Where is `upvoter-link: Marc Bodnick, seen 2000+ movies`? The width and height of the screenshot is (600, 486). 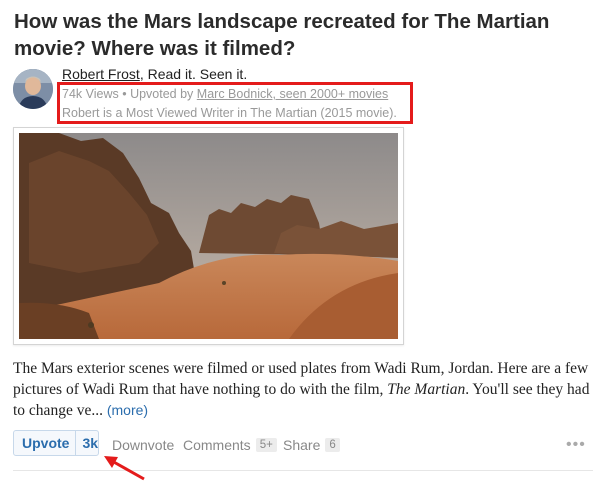 upvoter-link: Marc Bodnick, seen 2000+ movies is located at coordinates (292, 94).